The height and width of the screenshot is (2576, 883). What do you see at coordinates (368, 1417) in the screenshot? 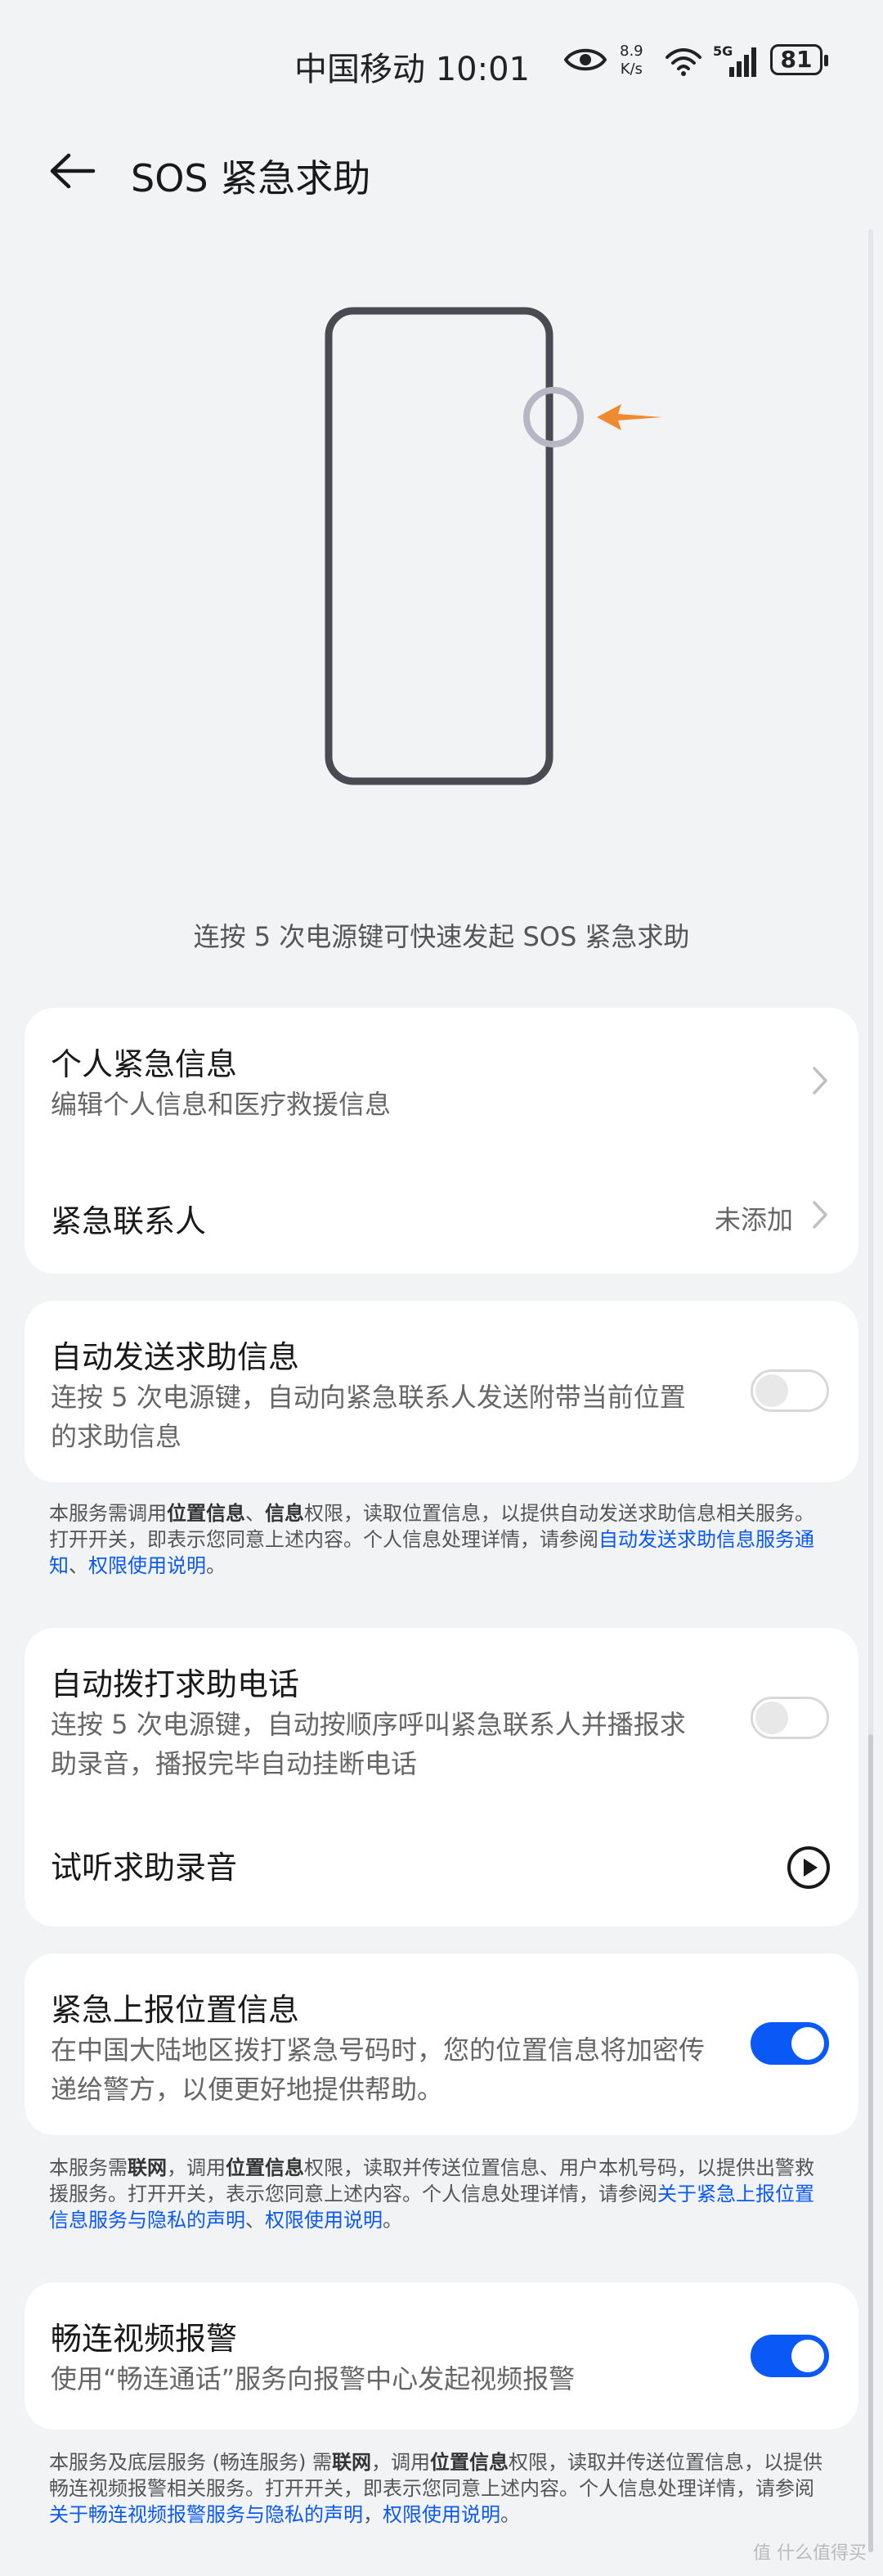
I see `auto-send-subtitle: 连按 5 次电源键，自动向紧急联系人发送附带当前位置的求助信息` at bounding box center [368, 1417].